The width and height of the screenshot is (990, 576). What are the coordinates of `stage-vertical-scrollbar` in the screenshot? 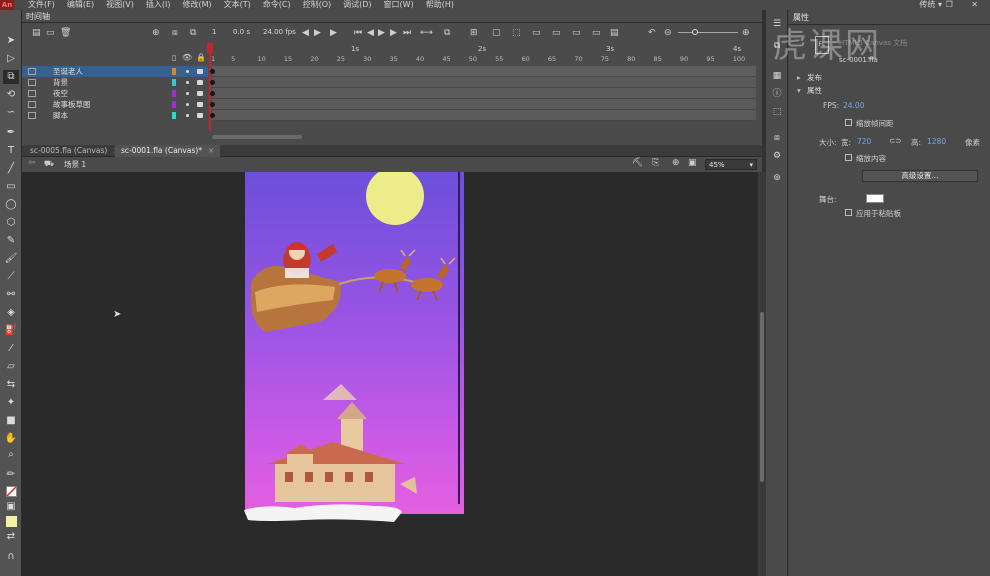 It's located at (762, 374).